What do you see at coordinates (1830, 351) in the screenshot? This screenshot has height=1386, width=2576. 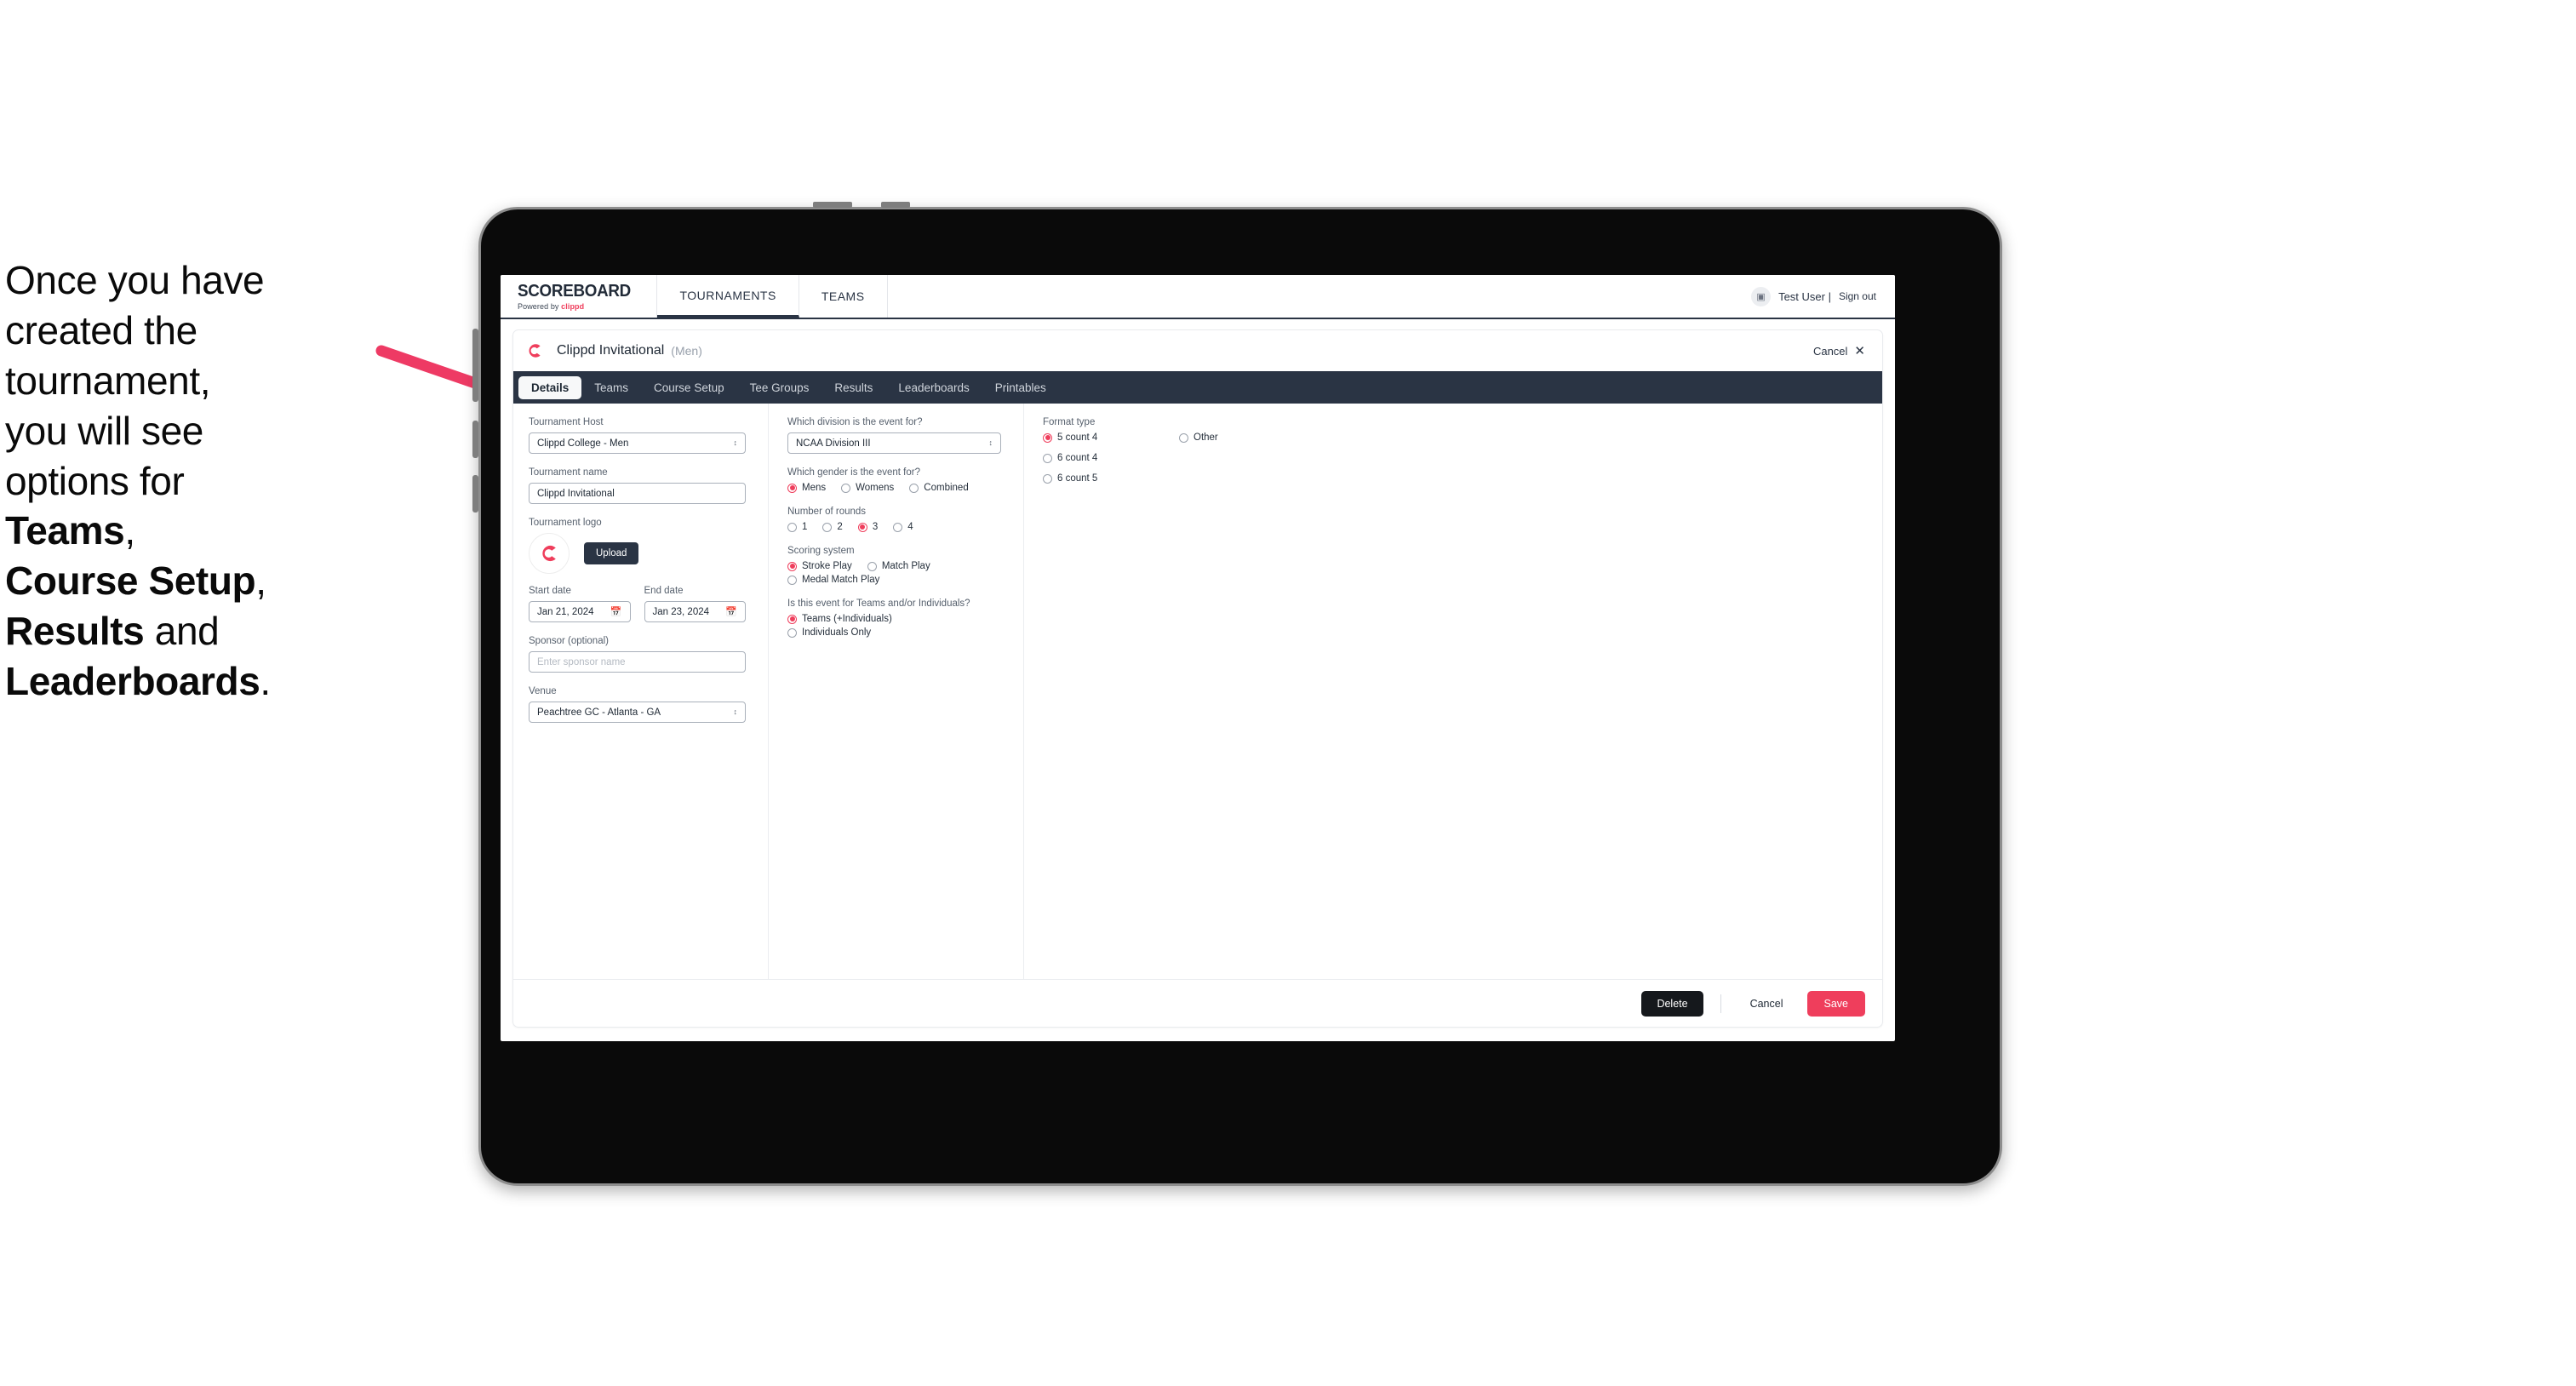 I see `card-cancel-label: Cancel` at bounding box center [1830, 351].